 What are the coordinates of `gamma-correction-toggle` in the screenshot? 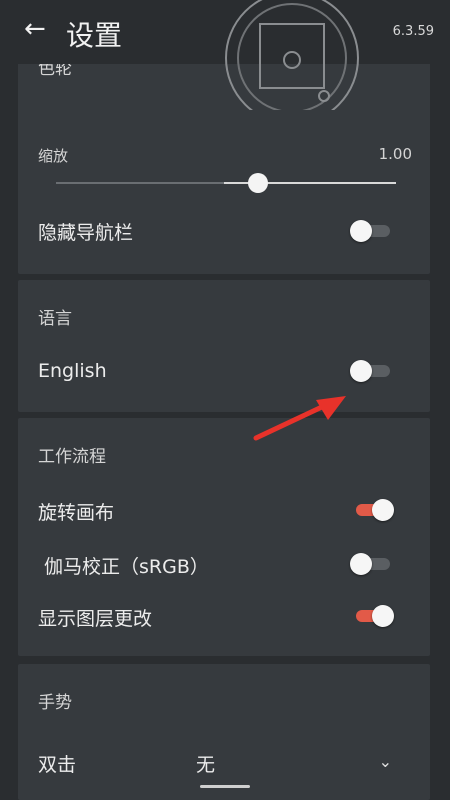 It's located at (372, 564).